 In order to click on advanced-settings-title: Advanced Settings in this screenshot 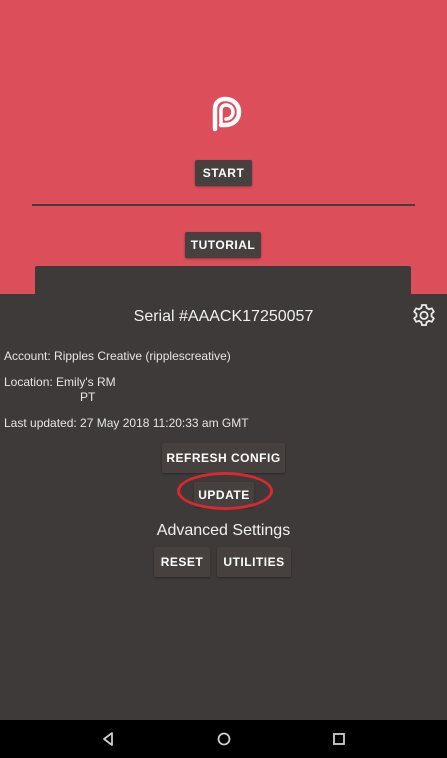, I will do `click(223, 530)`.